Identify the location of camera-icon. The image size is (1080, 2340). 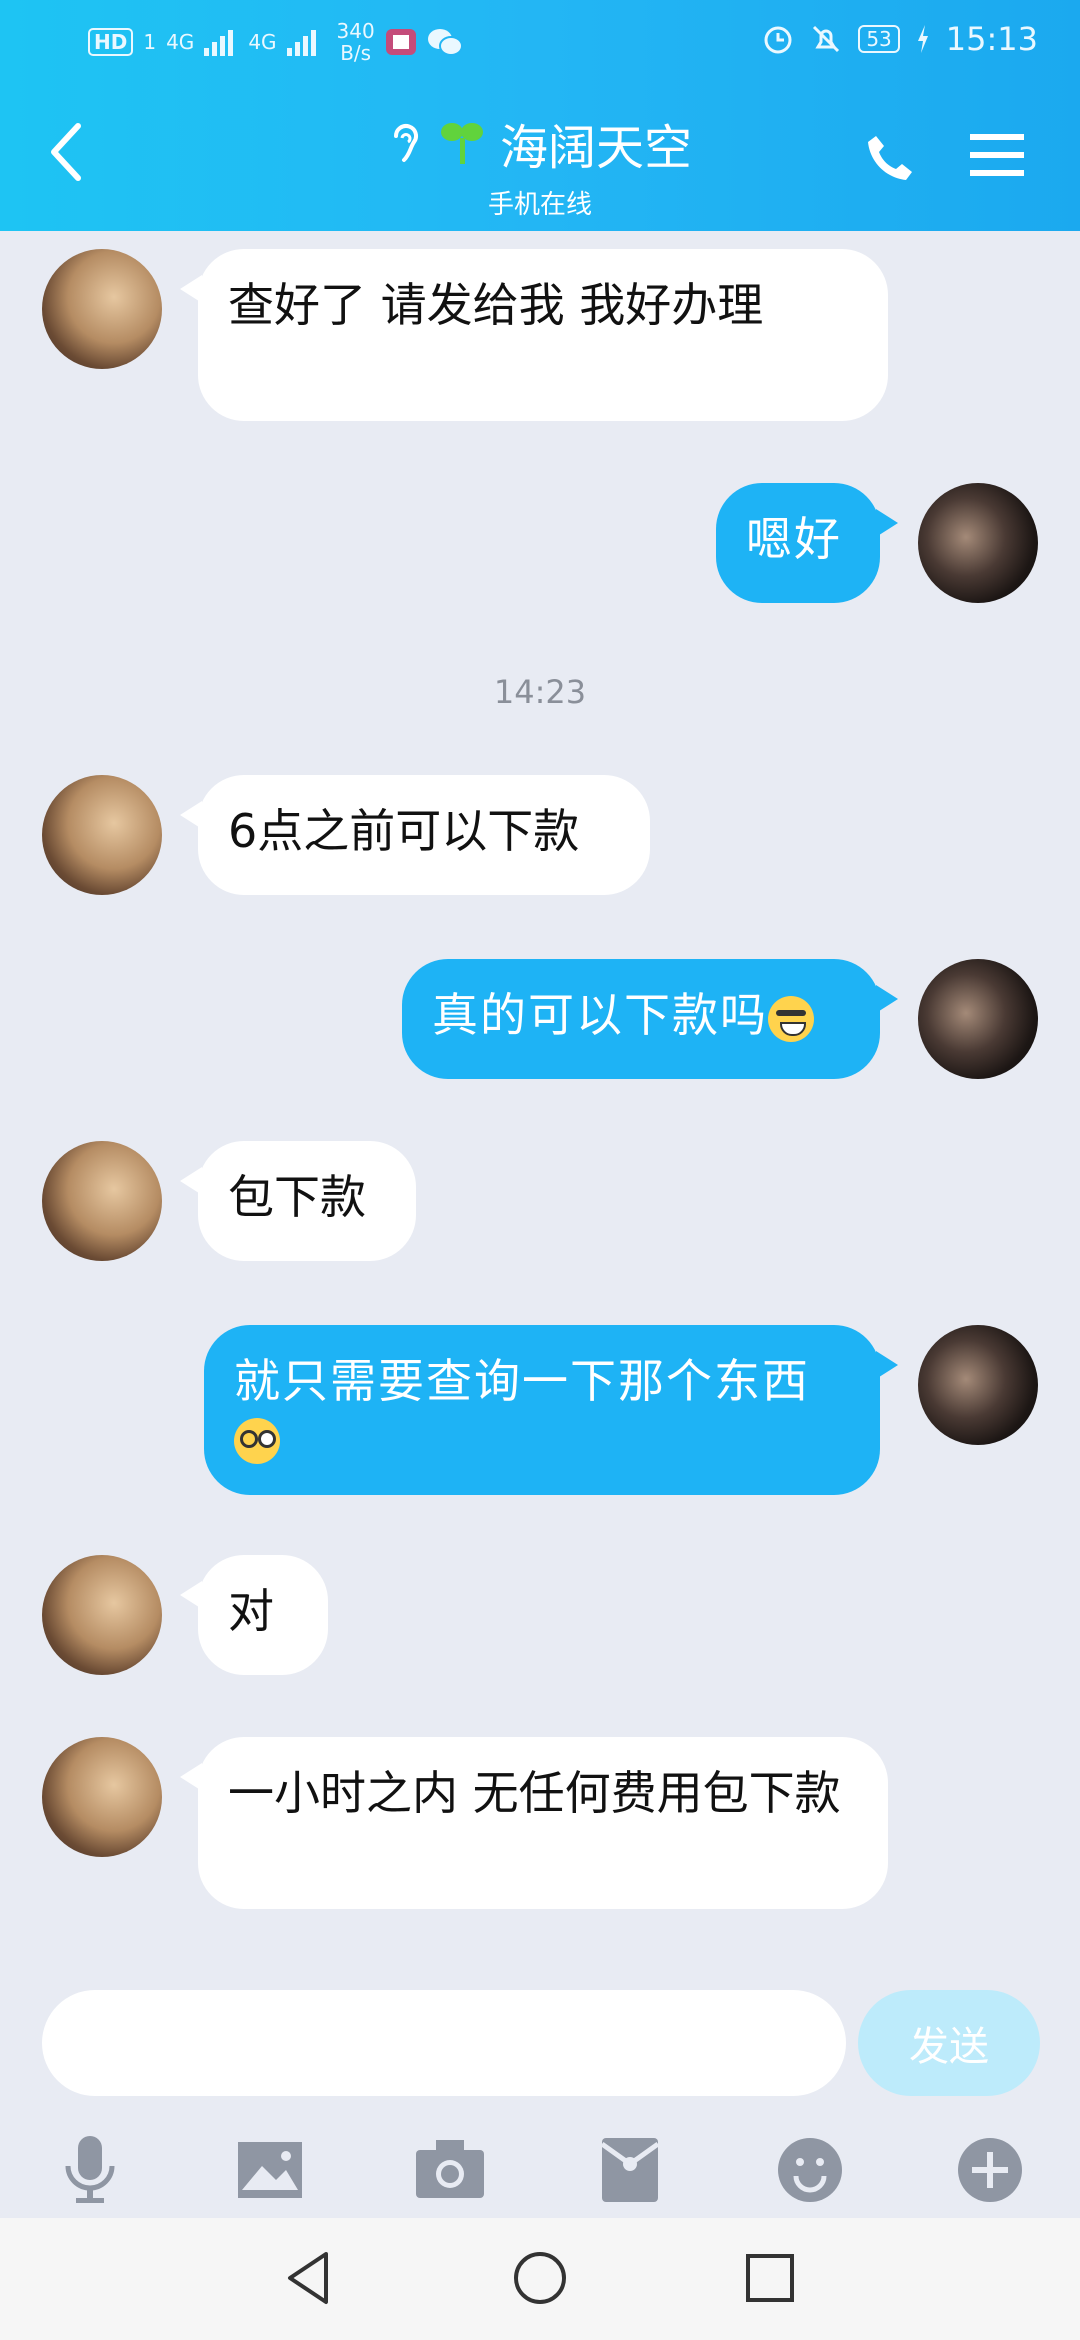
(450, 2170).